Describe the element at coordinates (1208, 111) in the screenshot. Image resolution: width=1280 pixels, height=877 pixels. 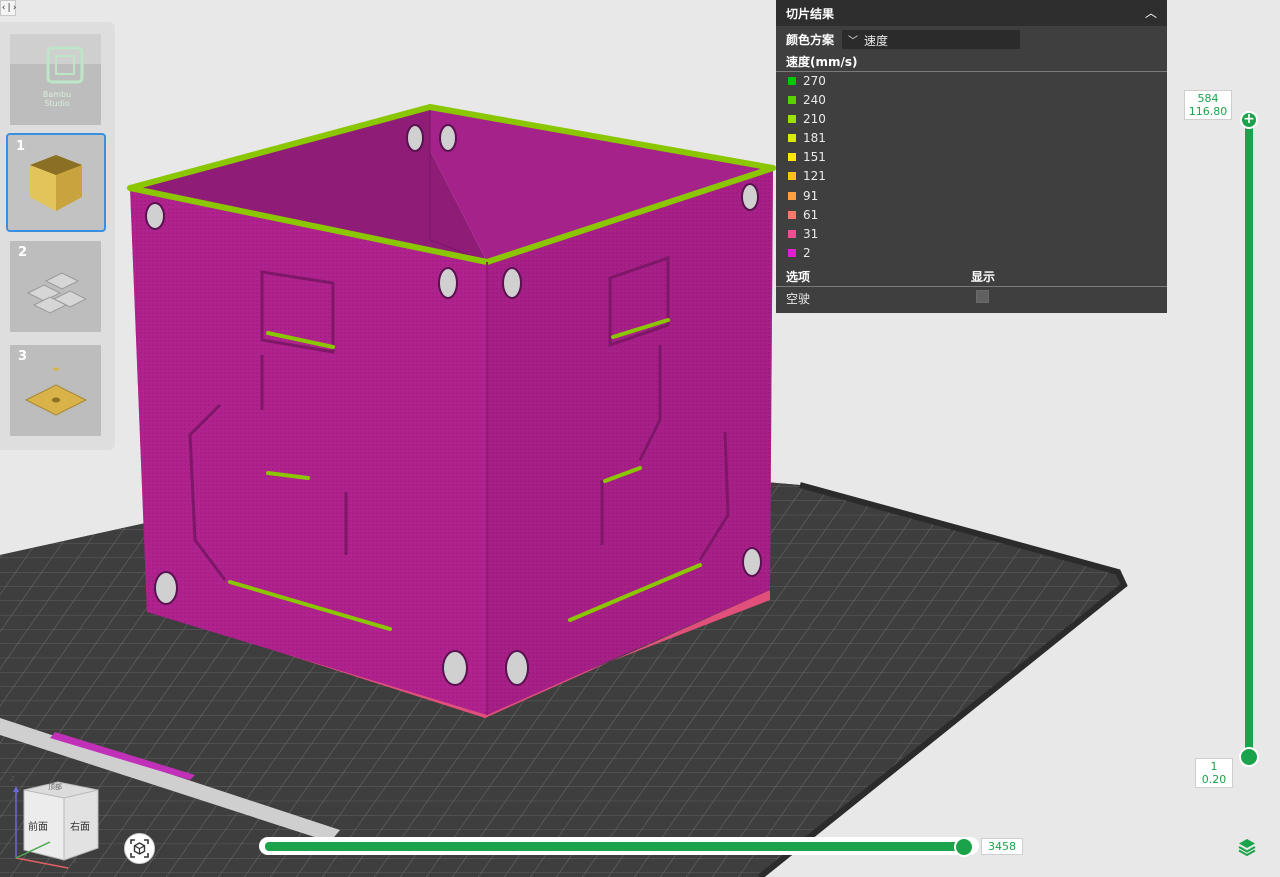
I see `top-layer-height: 116.80` at that location.